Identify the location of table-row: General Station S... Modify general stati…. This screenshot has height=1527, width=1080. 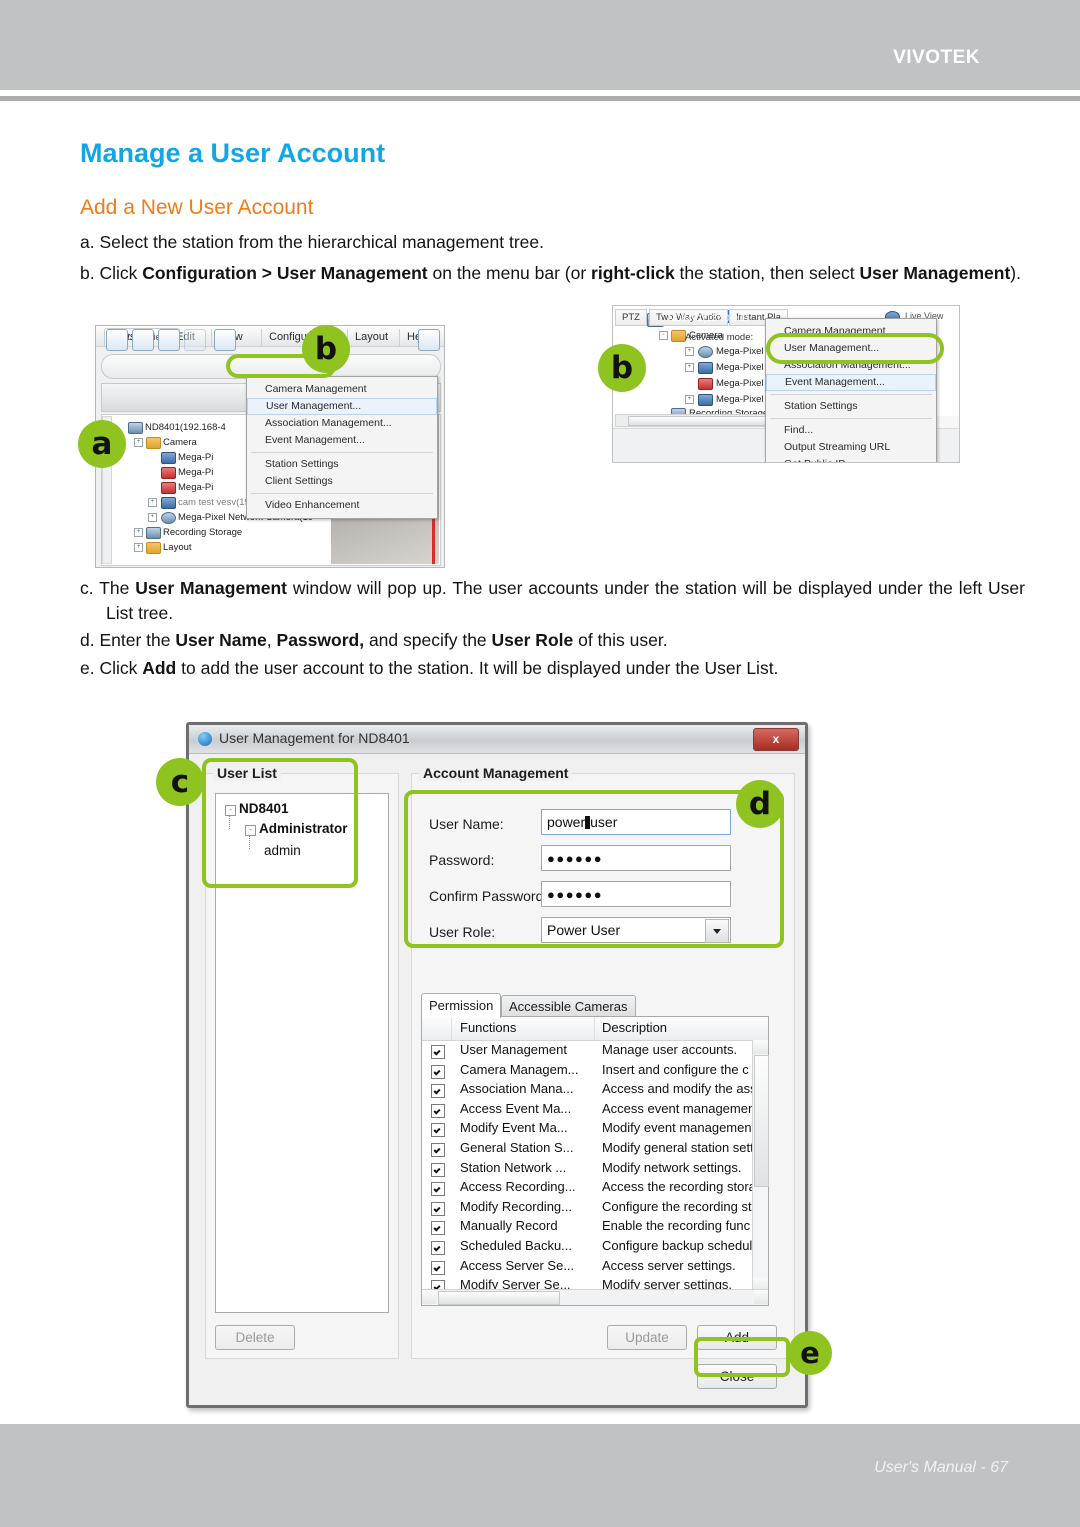
(588, 1150).